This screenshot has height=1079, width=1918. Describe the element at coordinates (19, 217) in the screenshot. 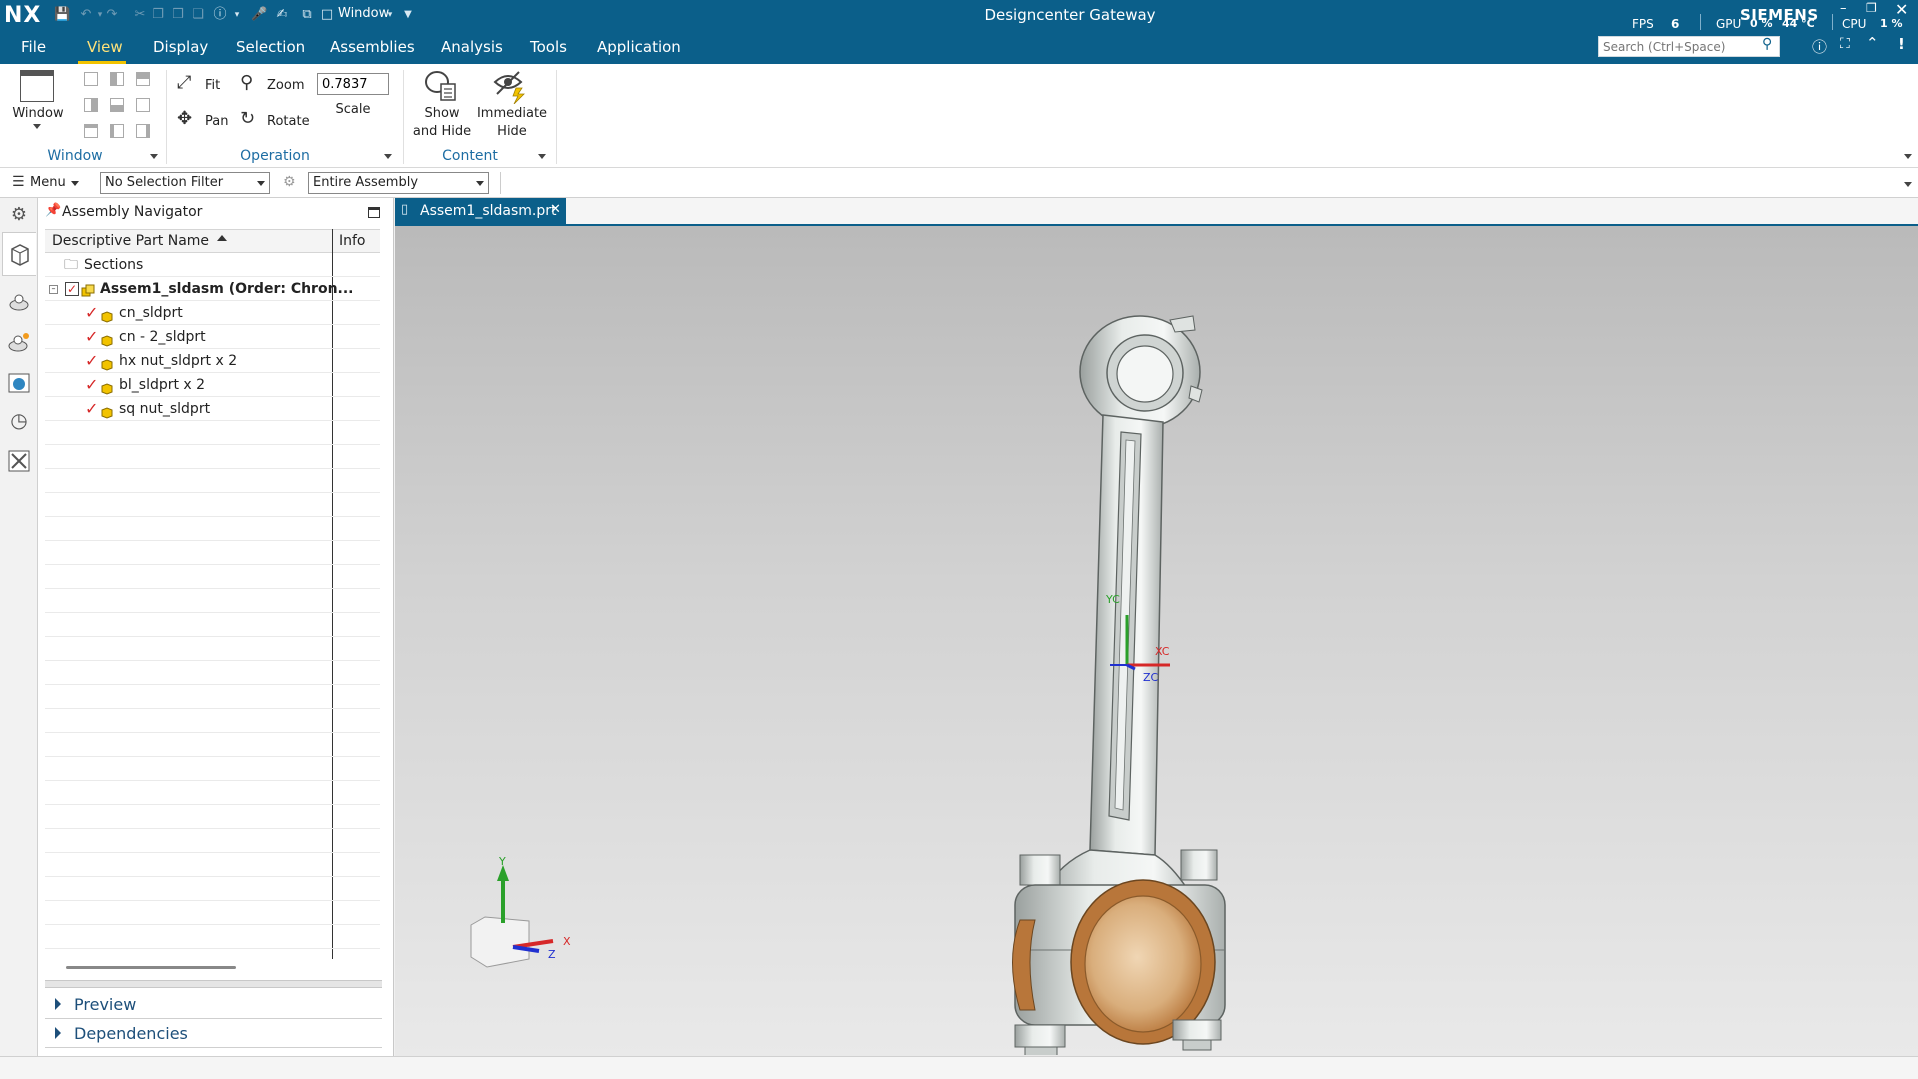

I see `settings-icon: ⚙` at that location.